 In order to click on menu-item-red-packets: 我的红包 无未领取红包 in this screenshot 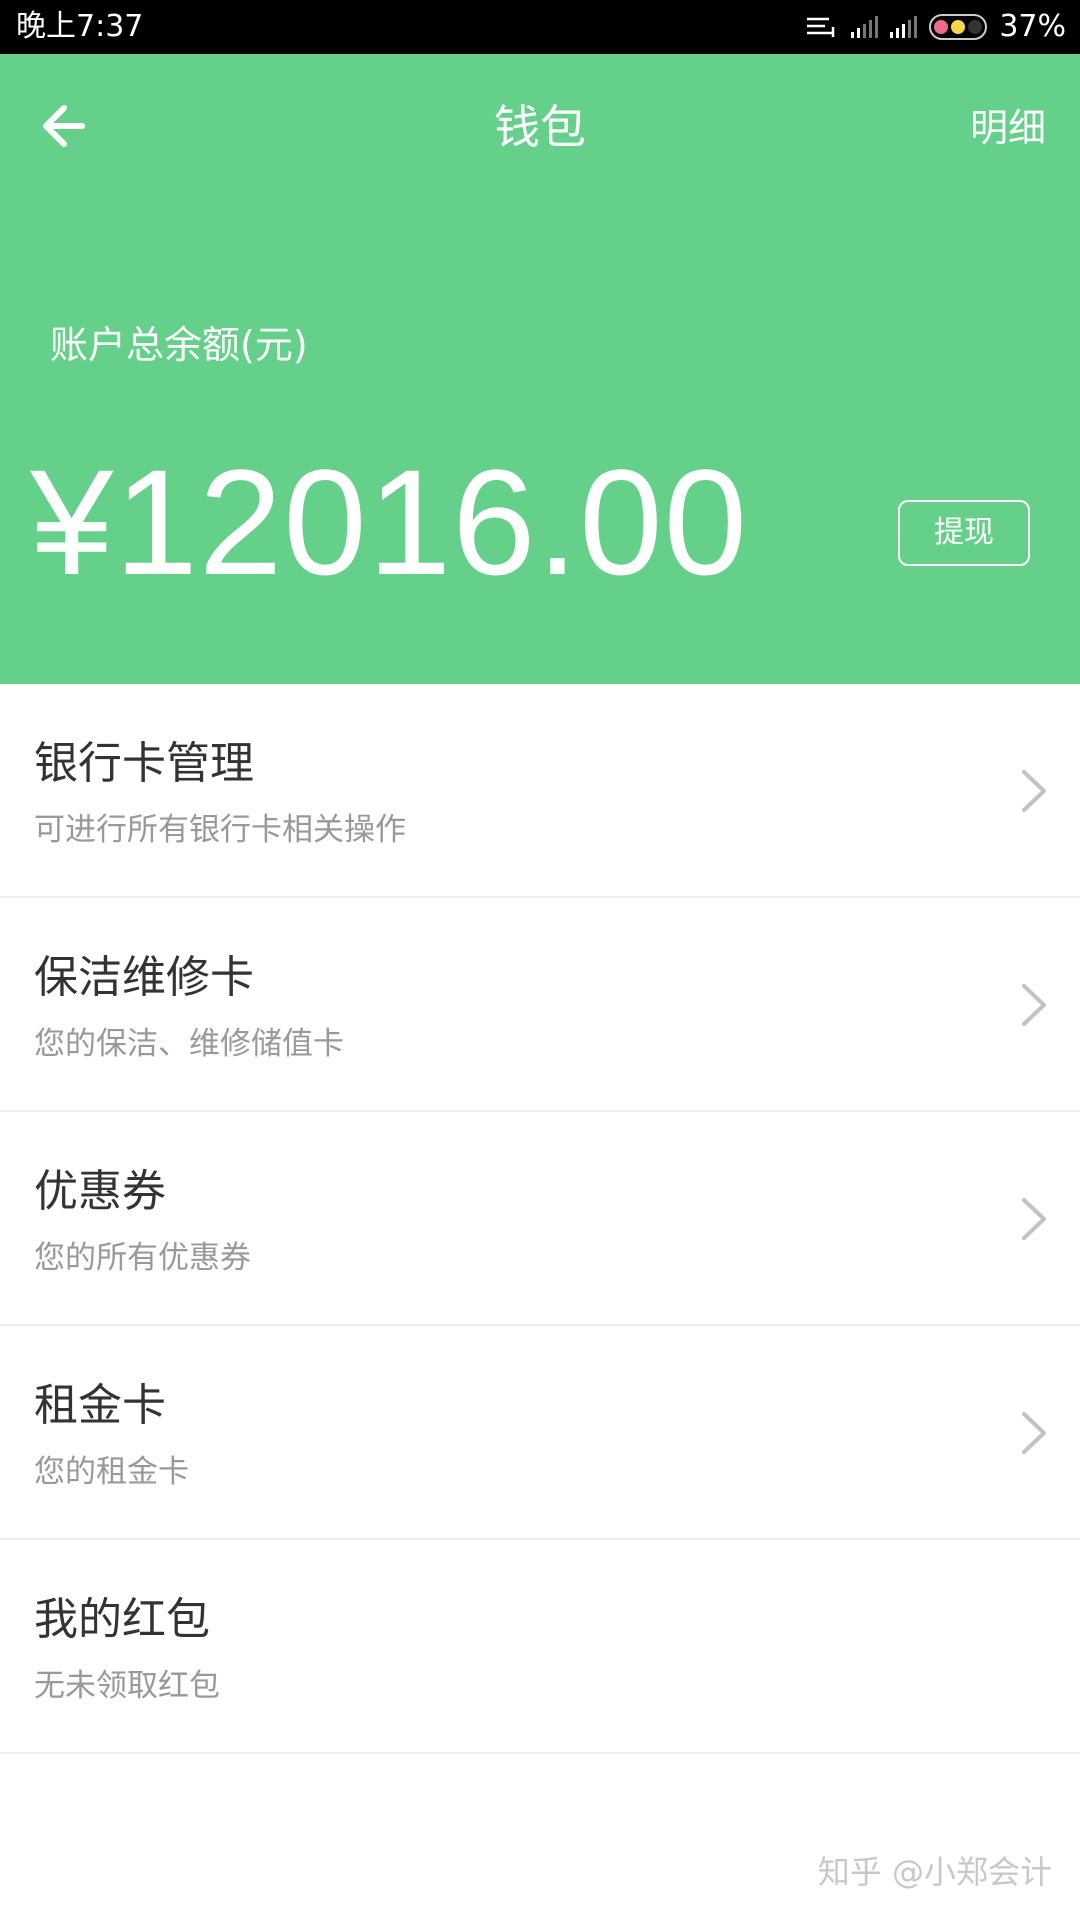, I will do `click(540, 1647)`.